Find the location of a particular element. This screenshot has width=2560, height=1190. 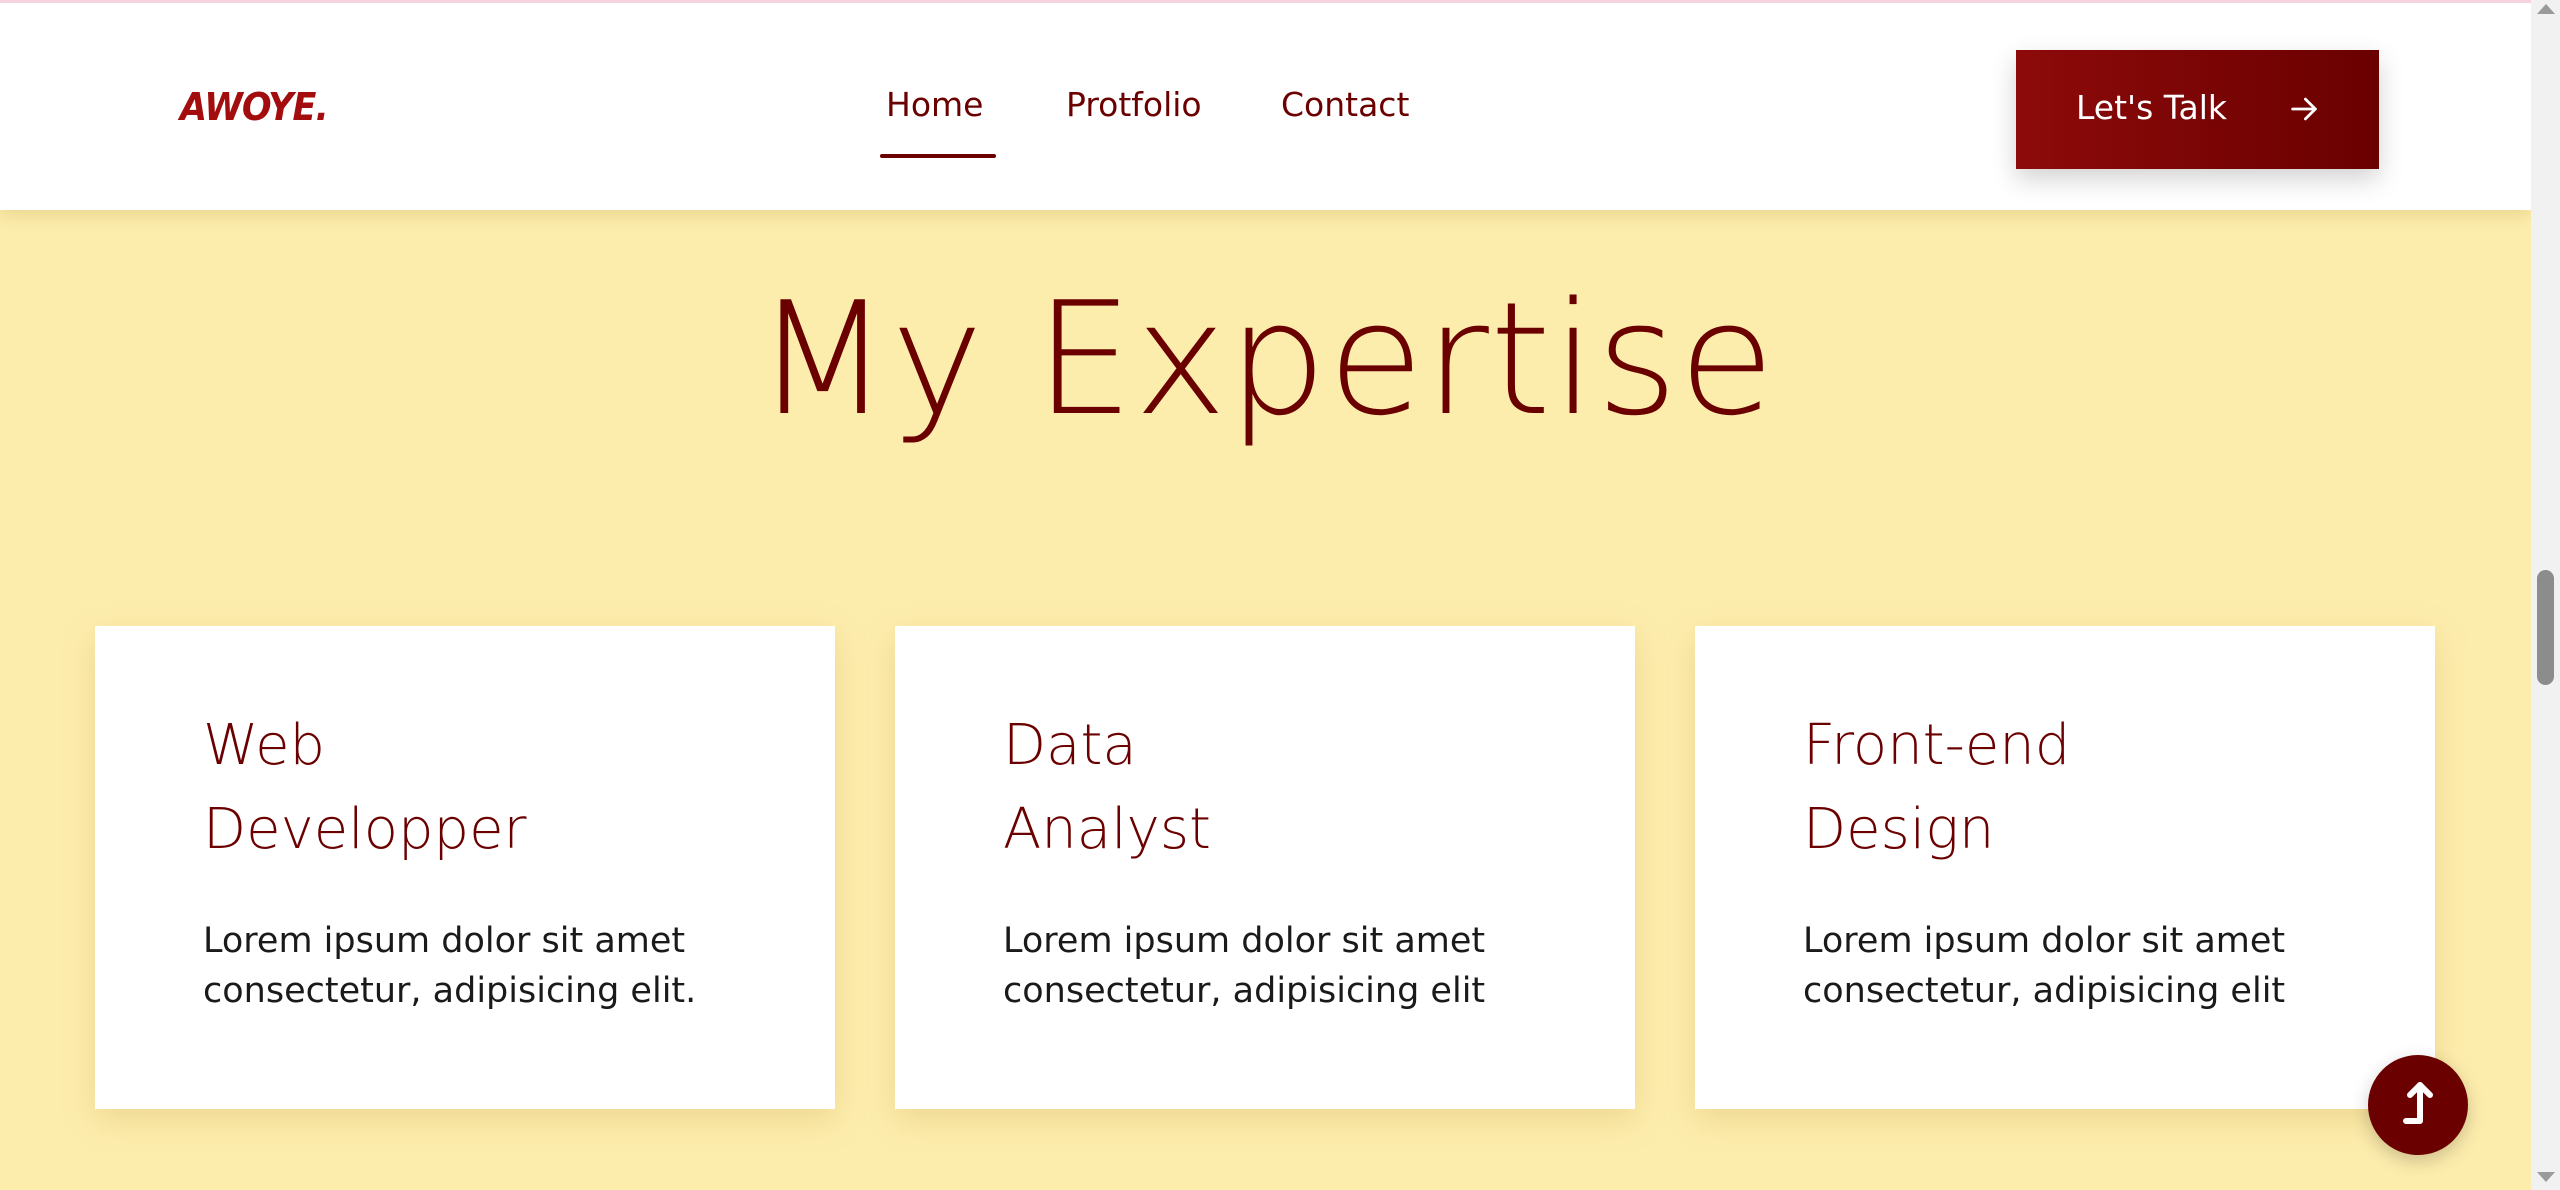

card-title-line: Analyst is located at coordinates (1107, 829).